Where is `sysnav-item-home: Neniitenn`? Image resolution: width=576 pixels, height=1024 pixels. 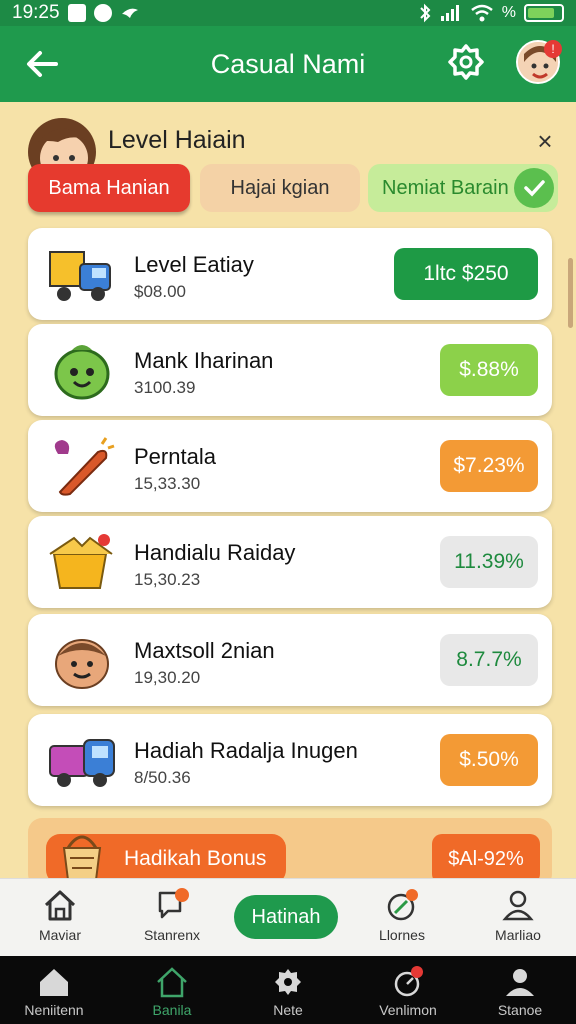
sysnav-item-home: Neniitenn is located at coordinates (54, 992).